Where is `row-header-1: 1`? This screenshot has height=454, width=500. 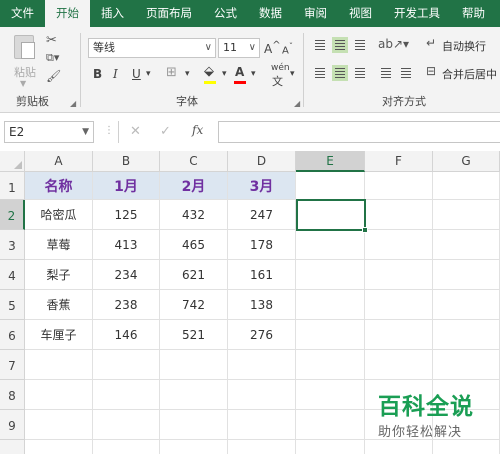
row-header-1: 1 is located at coordinates (12, 186).